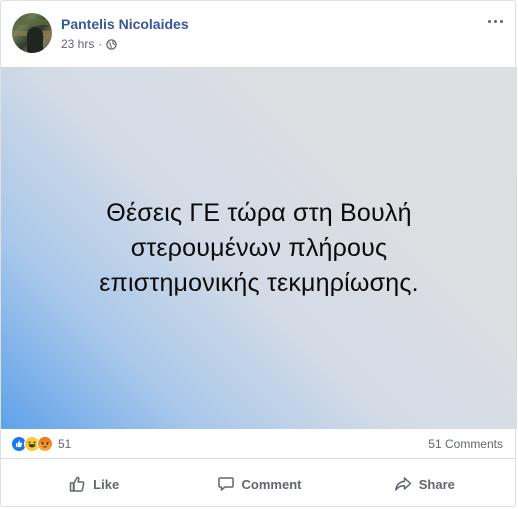 The width and height of the screenshot is (518, 509). Describe the element at coordinates (258, 444) in the screenshot. I see `post-stats: 51 51 Comments` at that location.